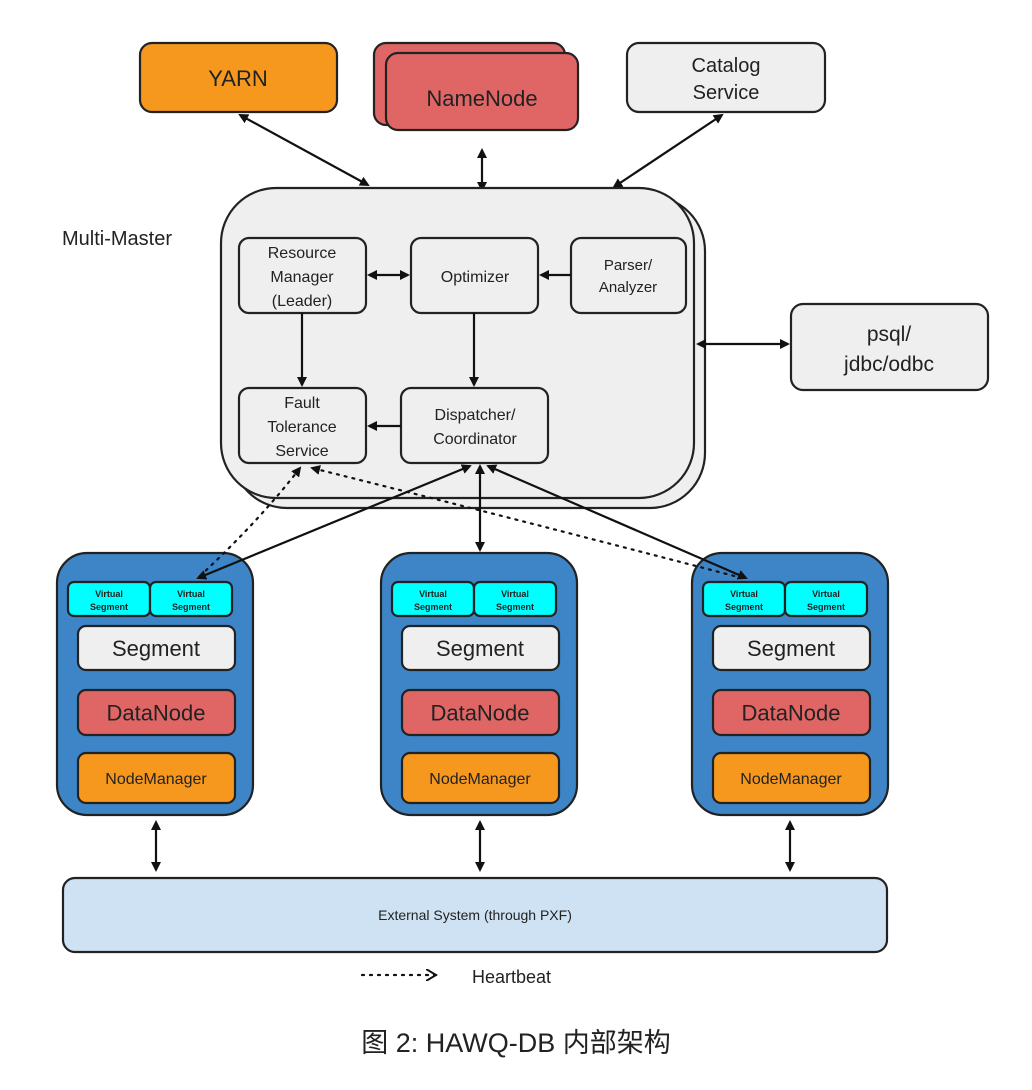 Image resolution: width=1032 pixels, height=1090 pixels. Describe the element at coordinates (304, 150) in the screenshot. I see `yarn-master-arrow` at that location.